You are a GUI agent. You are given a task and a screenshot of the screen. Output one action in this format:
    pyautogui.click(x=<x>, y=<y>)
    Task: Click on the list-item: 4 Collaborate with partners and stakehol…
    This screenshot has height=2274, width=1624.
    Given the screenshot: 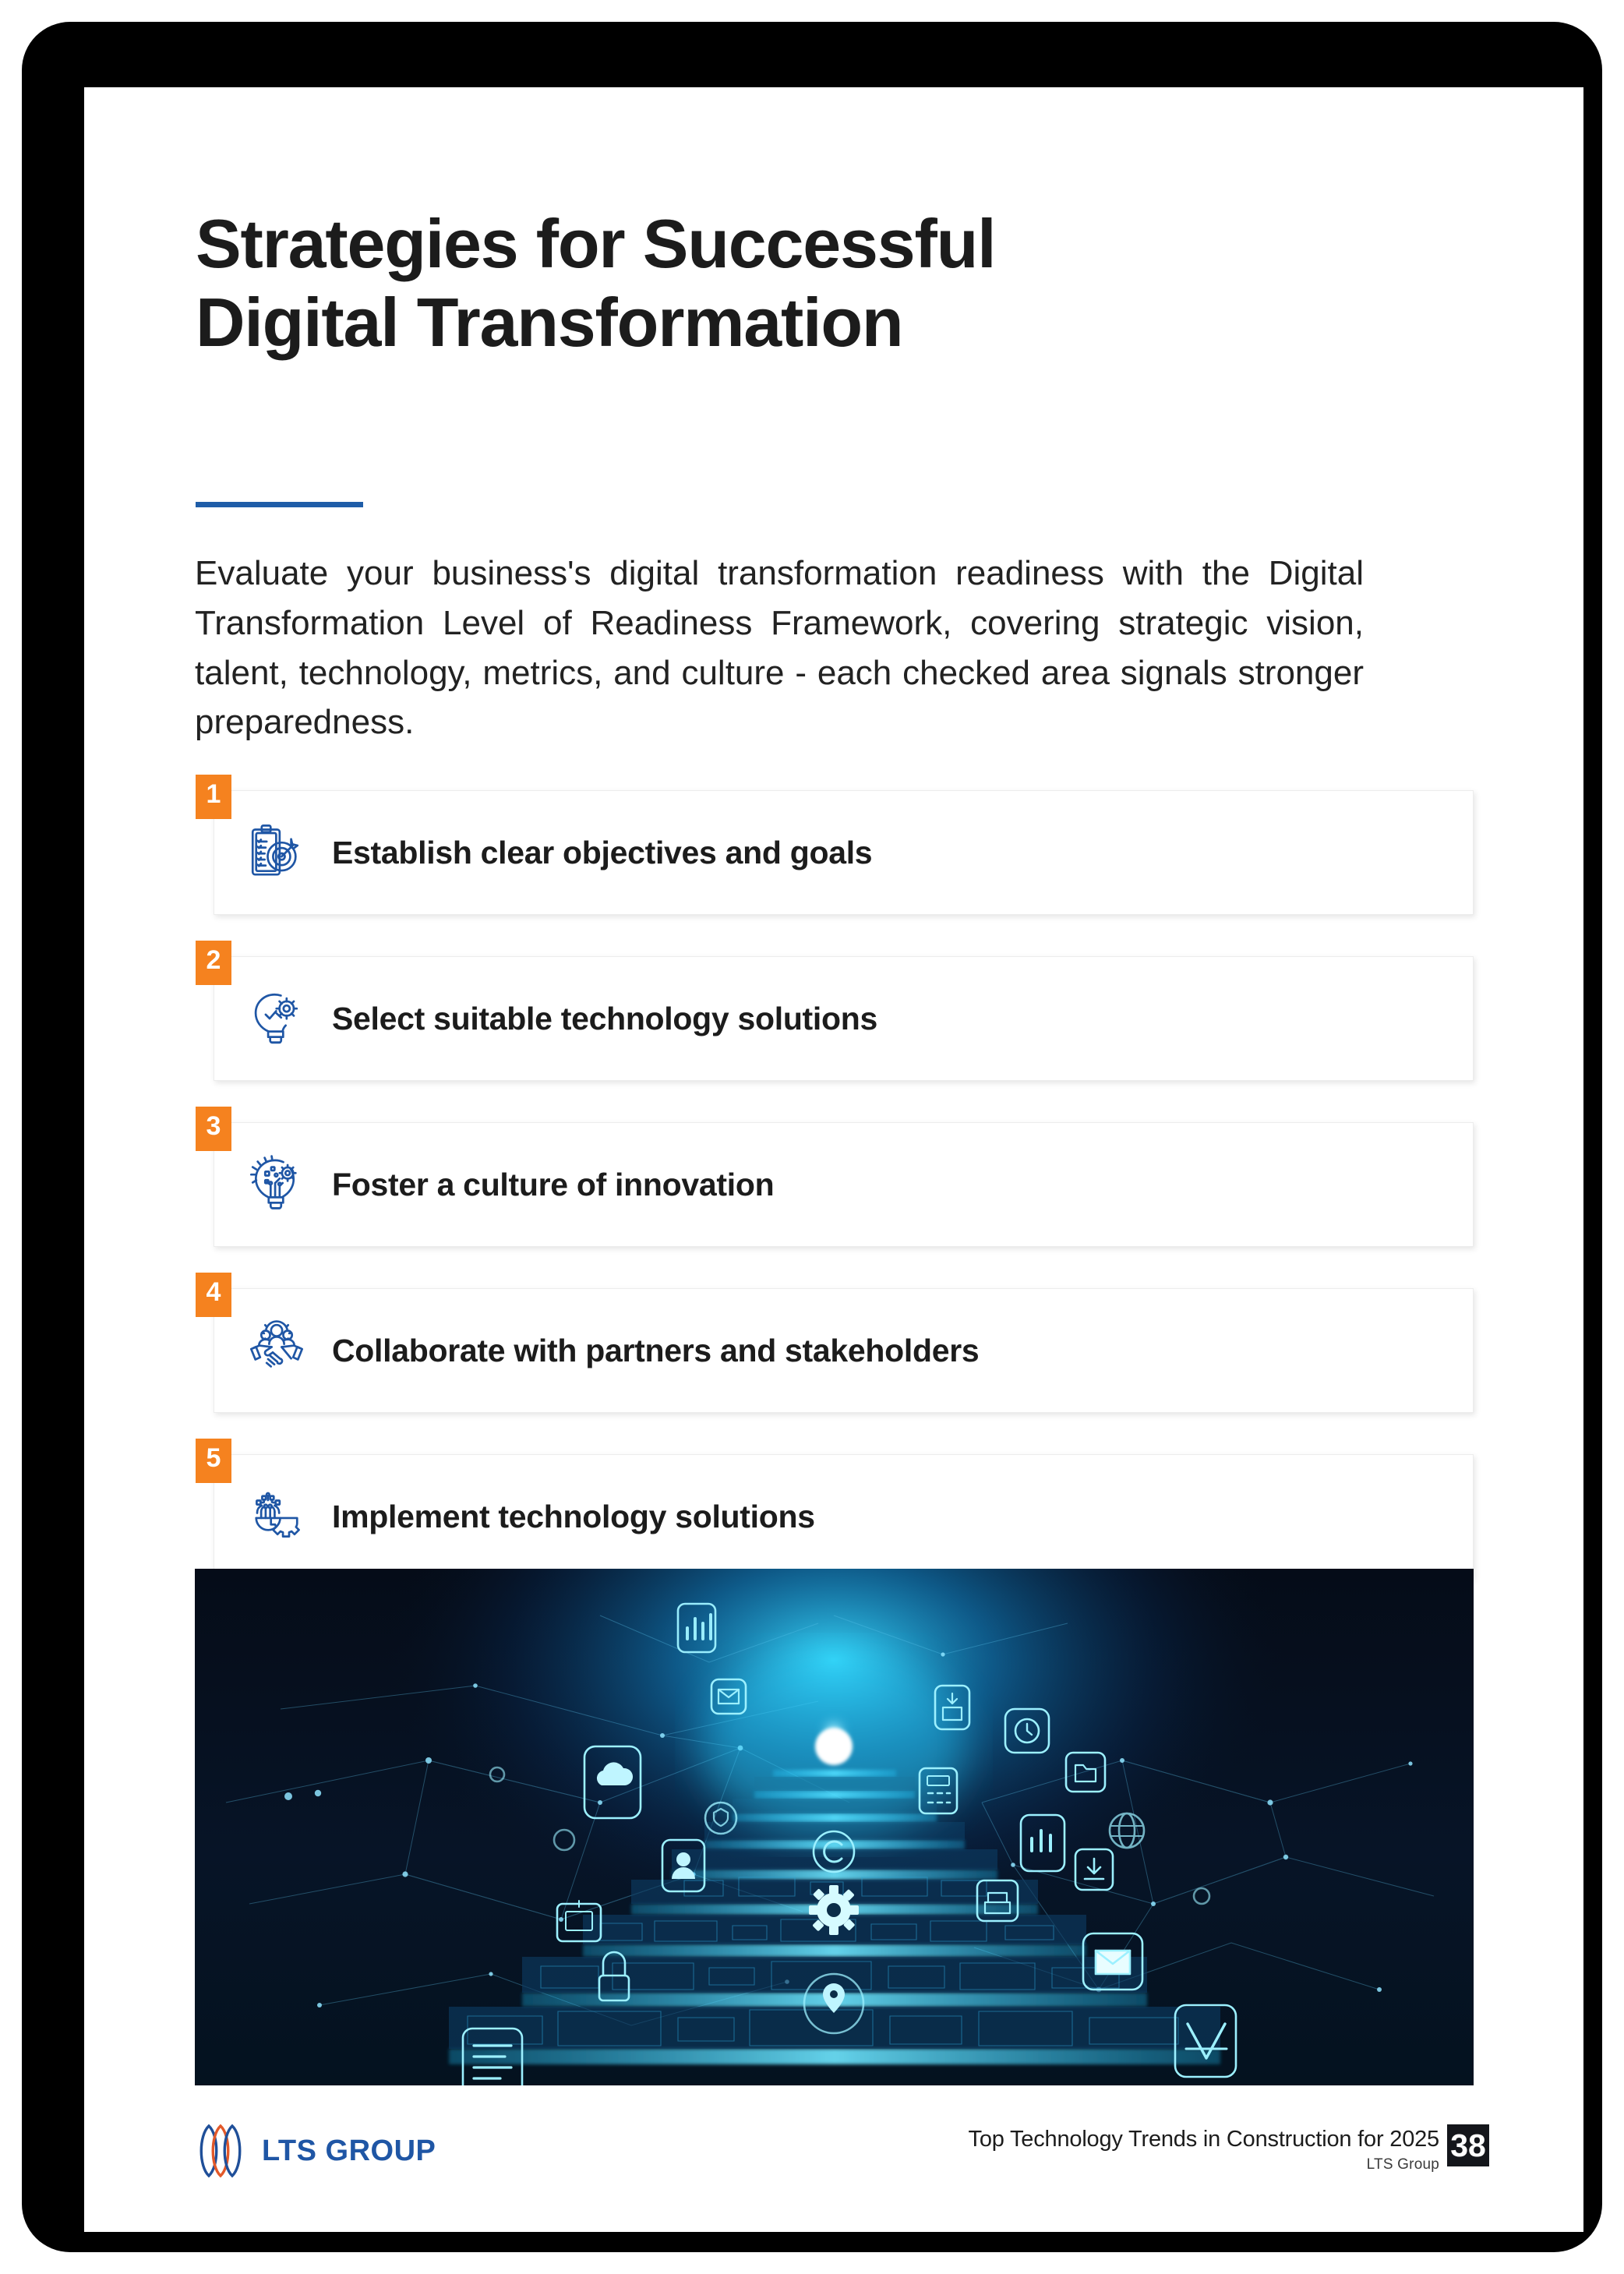 What is the action you would take?
    pyautogui.click(x=835, y=1356)
    